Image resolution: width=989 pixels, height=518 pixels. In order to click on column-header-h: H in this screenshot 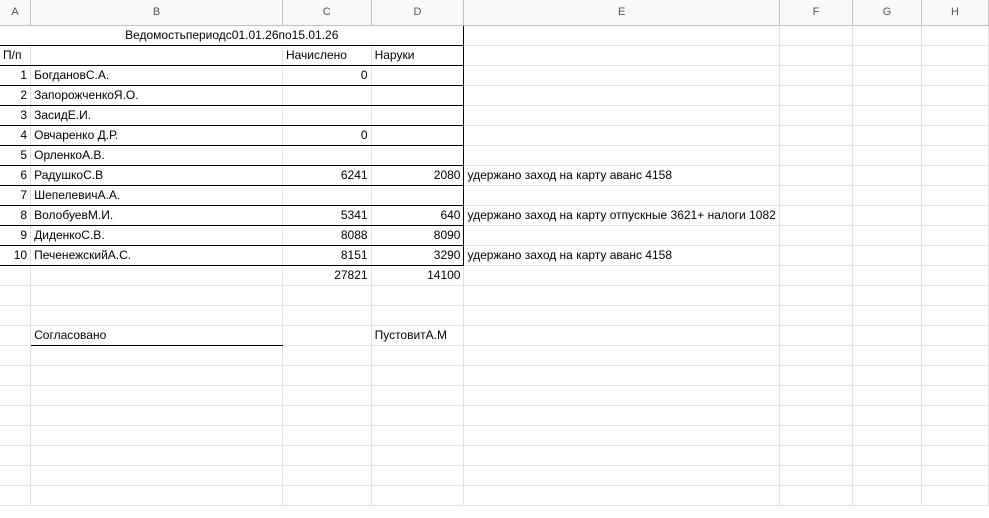, I will do `click(955, 13)`.